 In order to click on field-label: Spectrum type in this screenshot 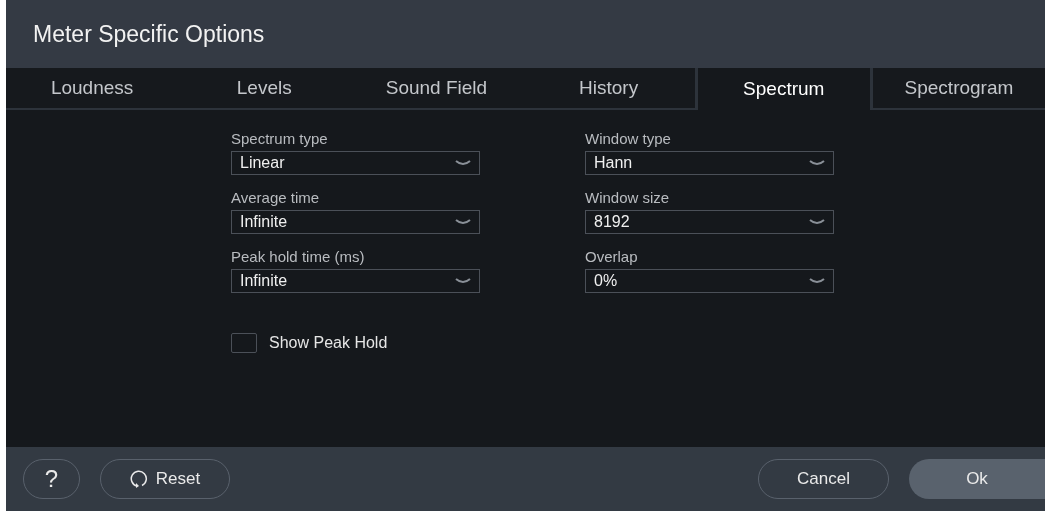, I will do `click(280, 138)`.